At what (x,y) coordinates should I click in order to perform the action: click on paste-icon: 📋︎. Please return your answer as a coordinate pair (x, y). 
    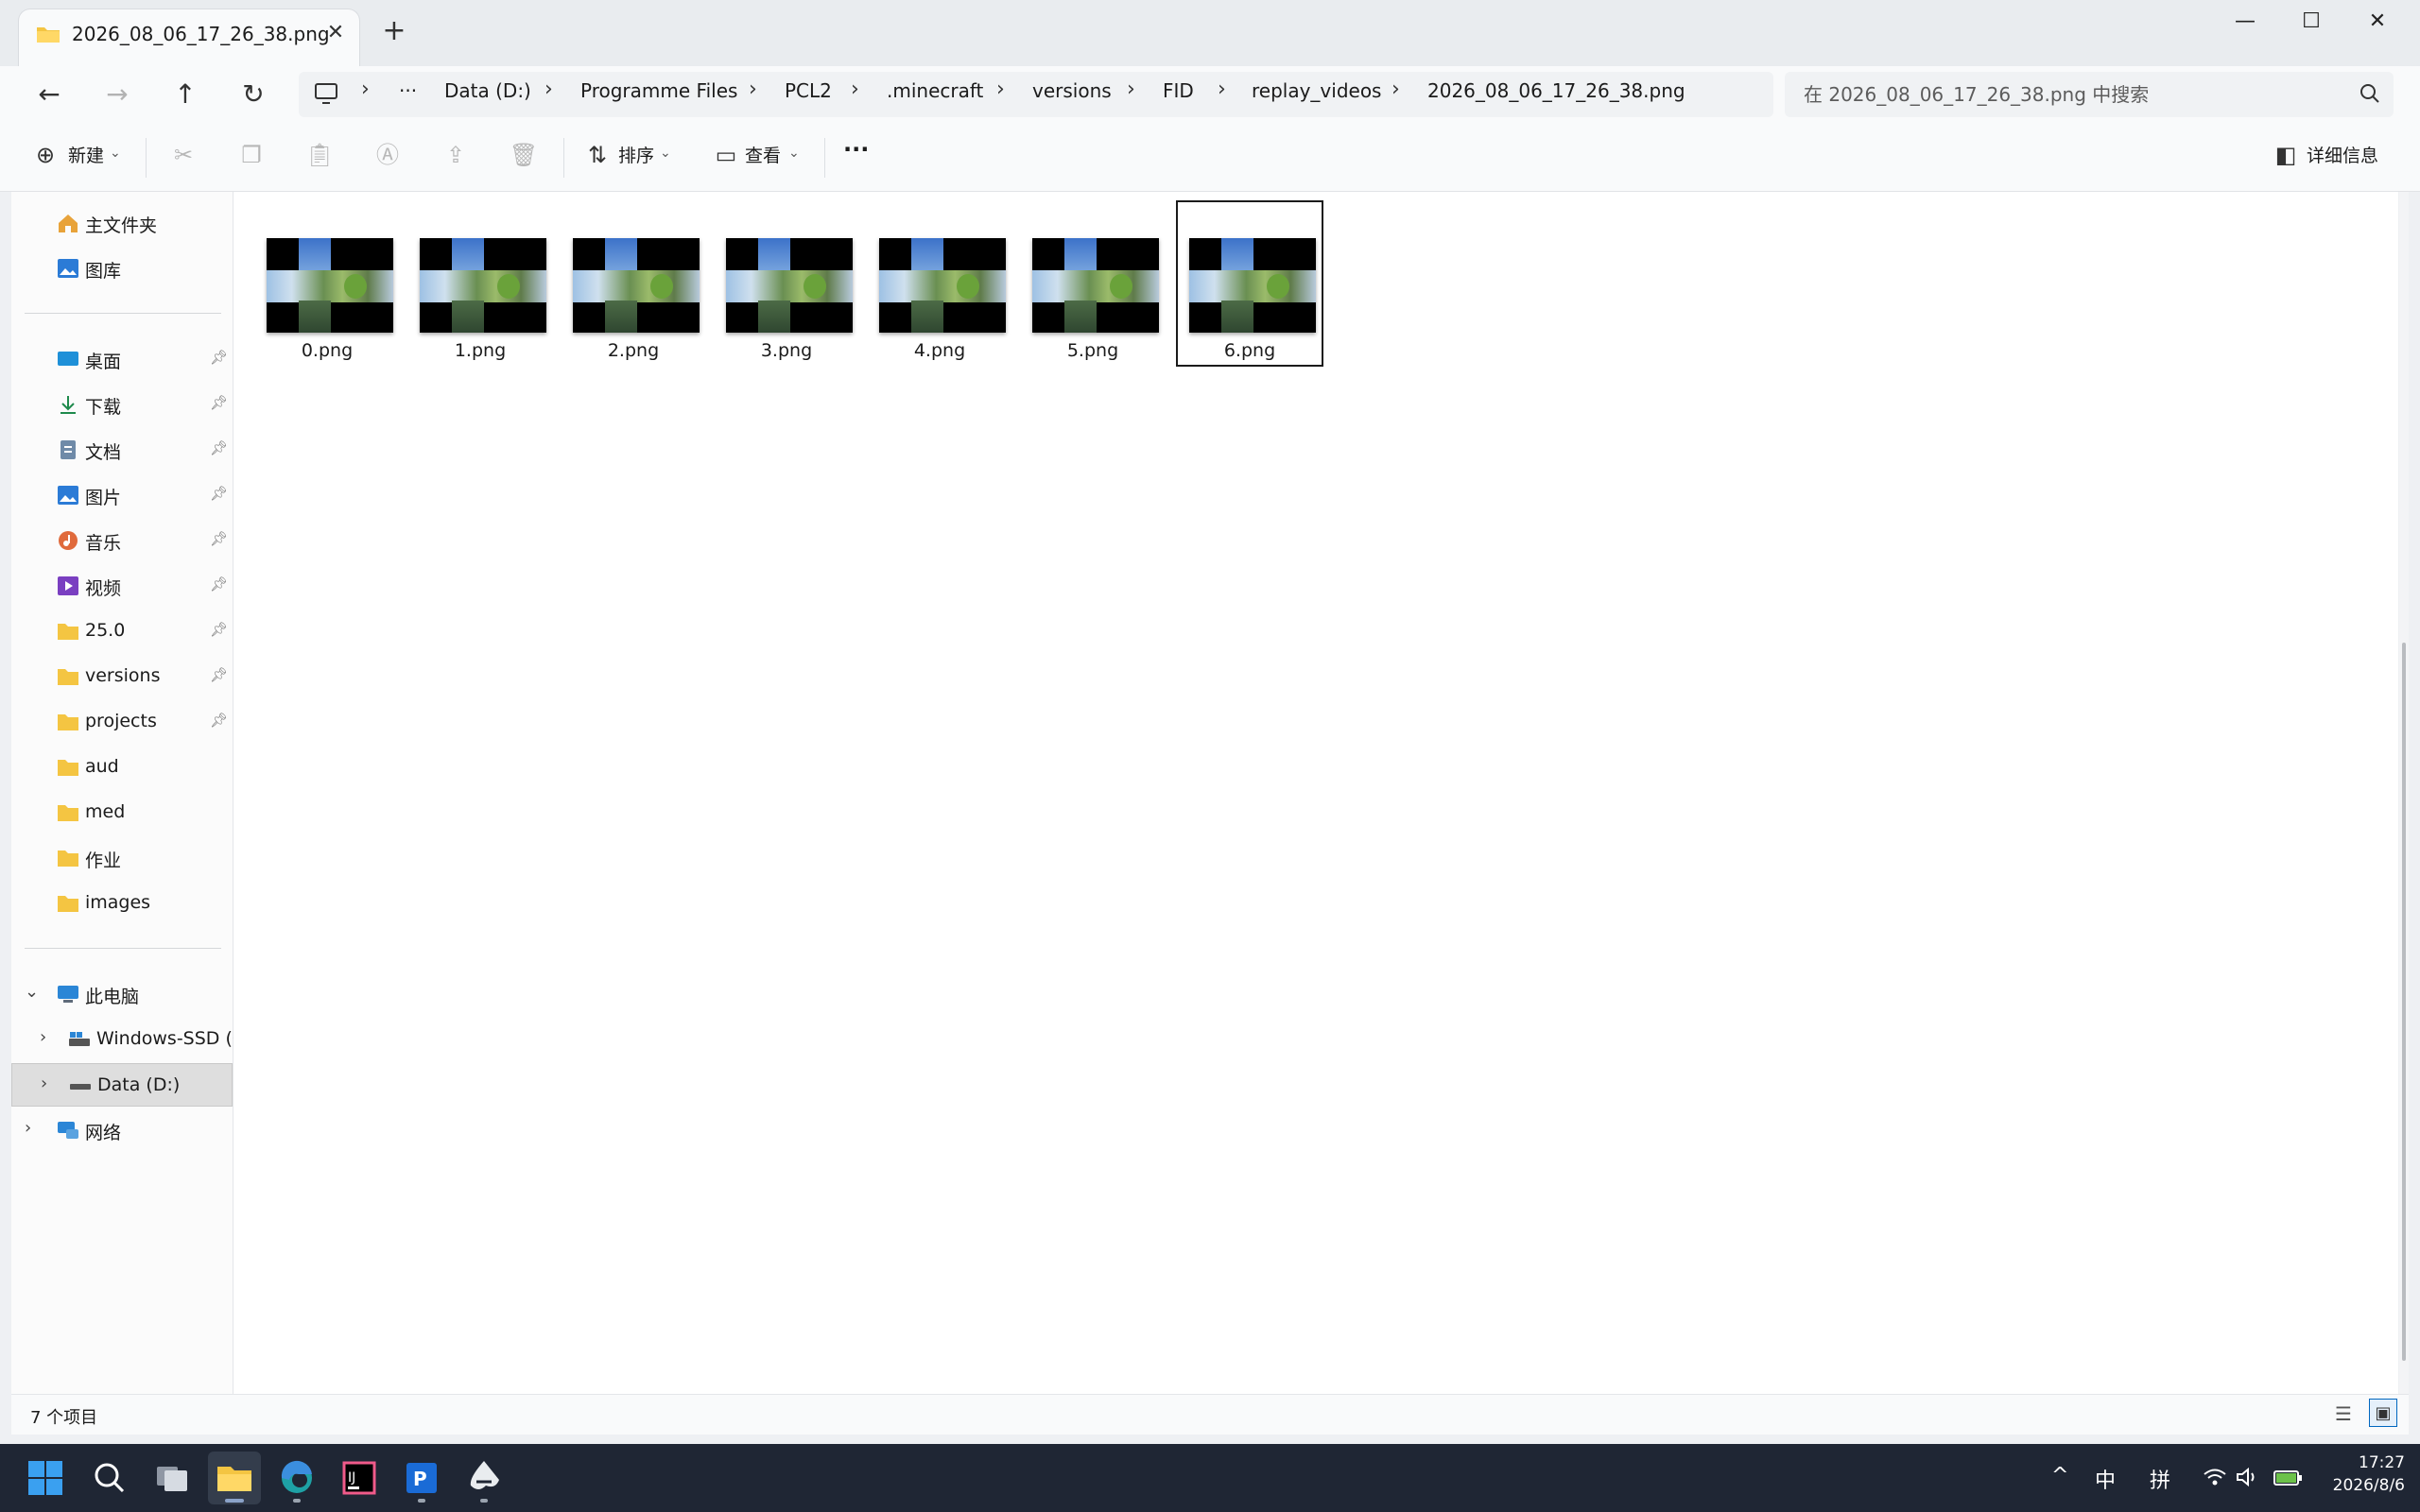
    Looking at the image, I should click on (319, 155).